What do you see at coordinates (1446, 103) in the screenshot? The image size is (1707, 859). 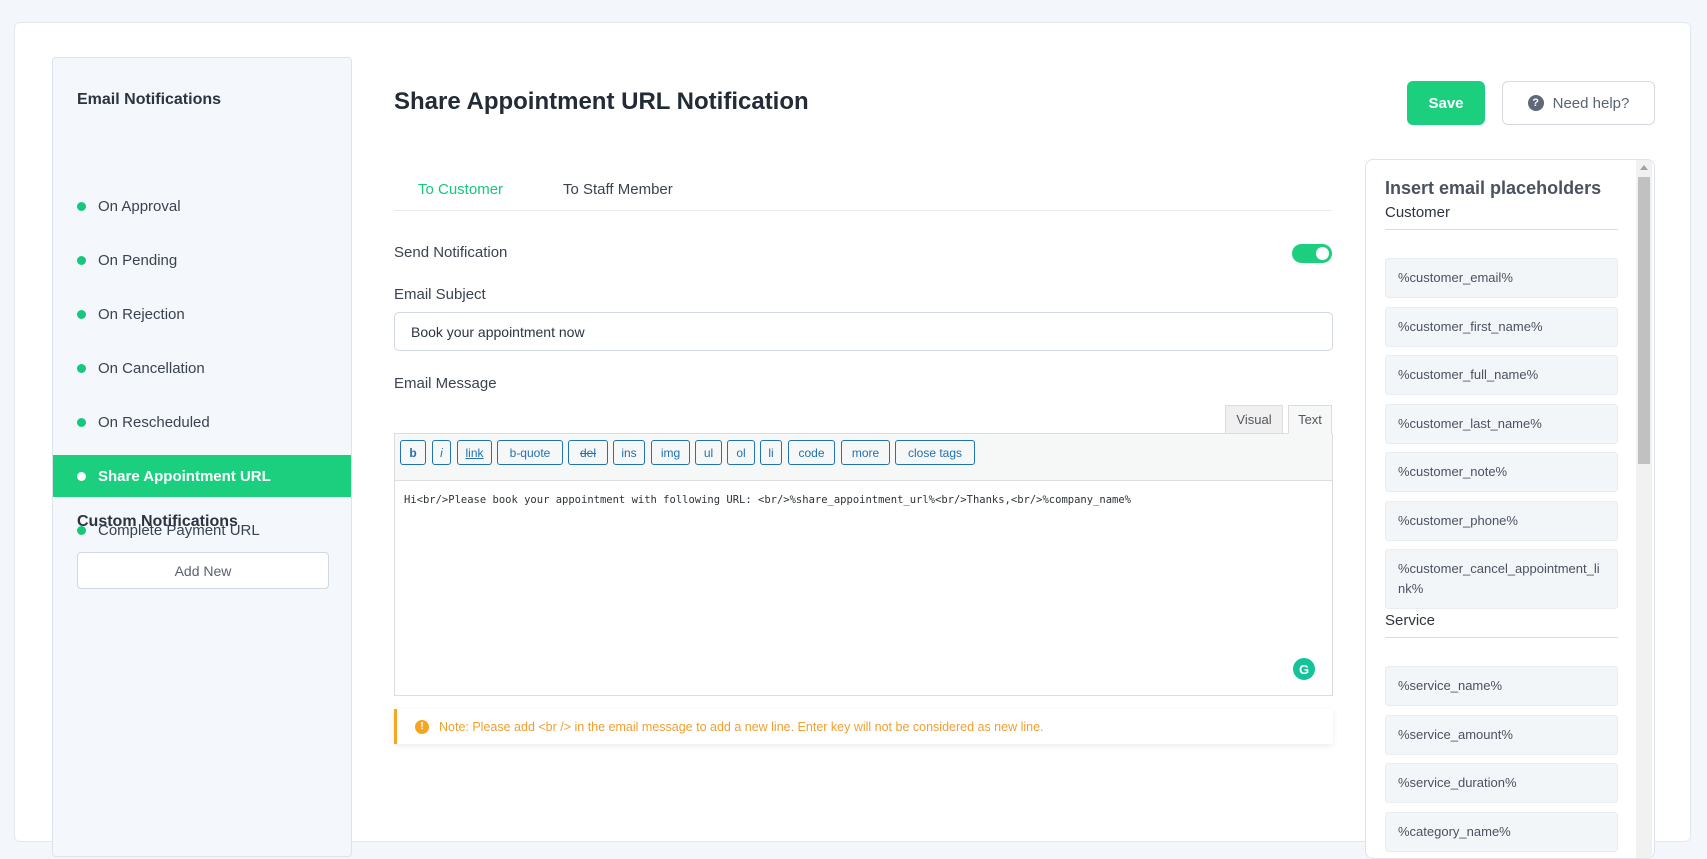 I see `save-button: Save` at bounding box center [1446, 103].